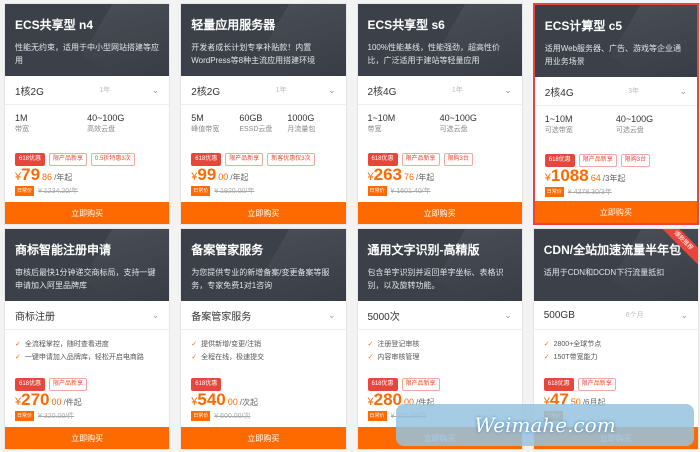  Describe the element at coordinates (301, 118) in the screenshot. I see `spec-value: 1000G` at that location.